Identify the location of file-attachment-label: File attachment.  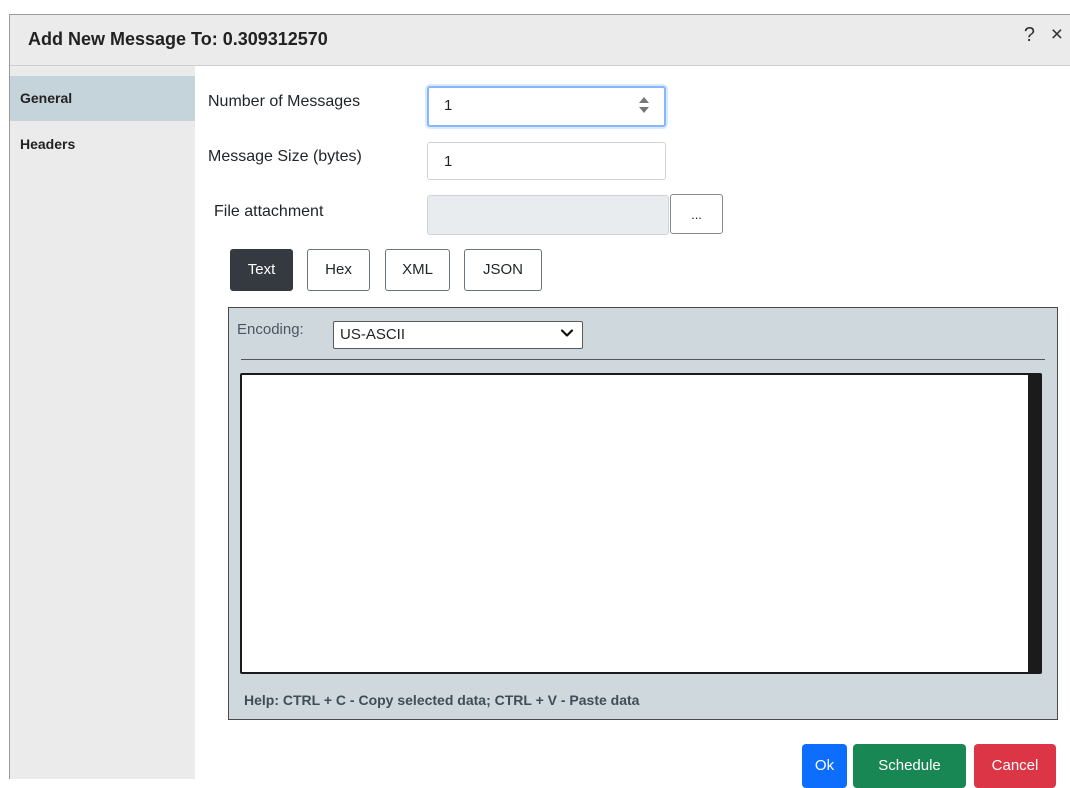
(269, 211).